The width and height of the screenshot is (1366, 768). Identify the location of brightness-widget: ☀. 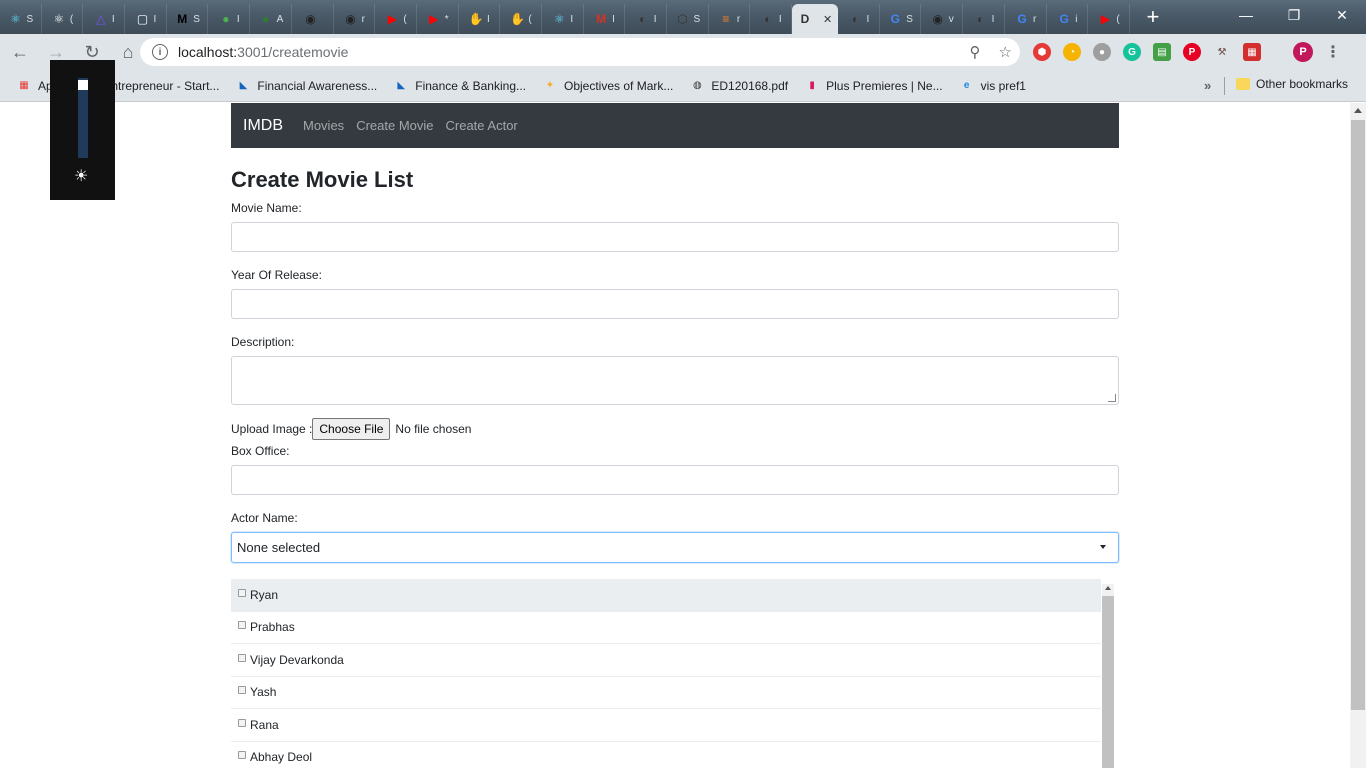
(82, 130).